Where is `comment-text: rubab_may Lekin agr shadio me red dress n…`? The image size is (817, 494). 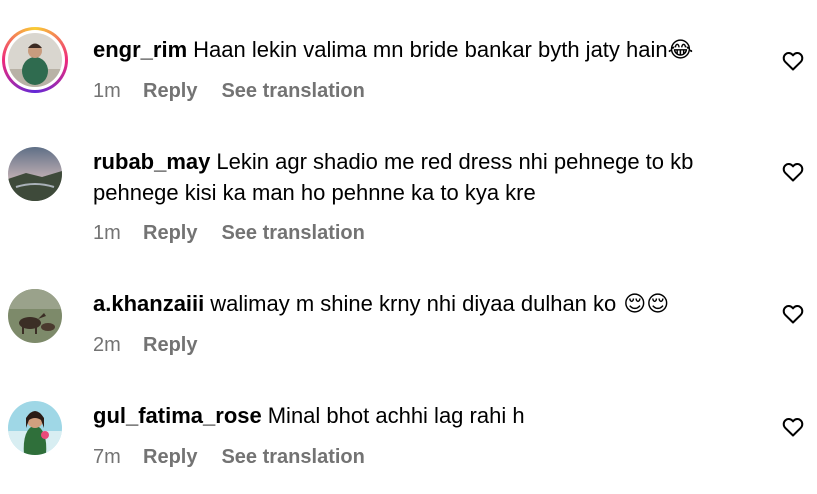
comment-text: rubab_may Lekin agr shadio me red dress n… is located at coordinates (423, 177).